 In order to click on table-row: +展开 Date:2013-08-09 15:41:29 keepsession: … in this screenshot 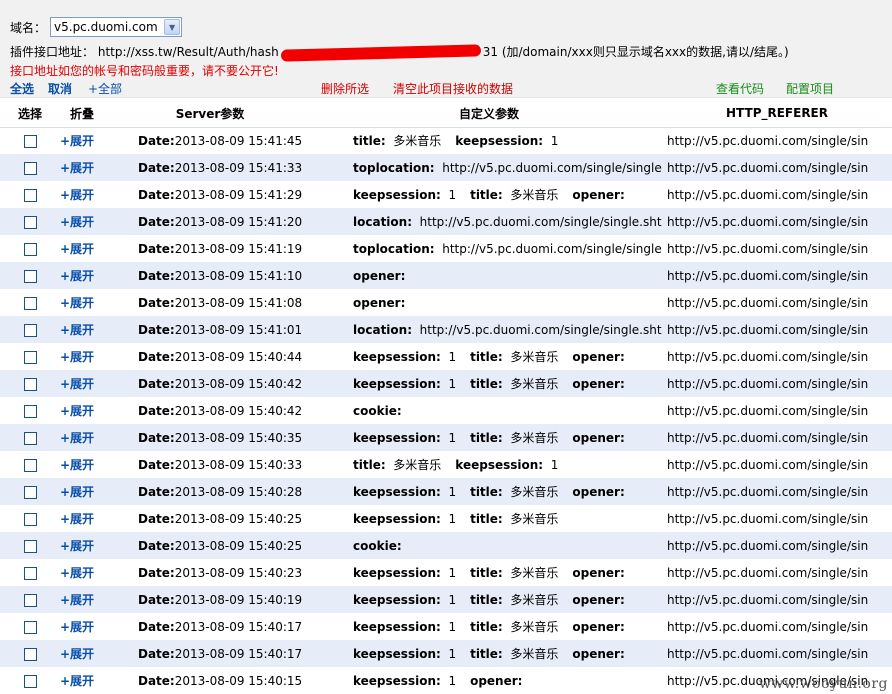, I will do `click(446, 194)`.